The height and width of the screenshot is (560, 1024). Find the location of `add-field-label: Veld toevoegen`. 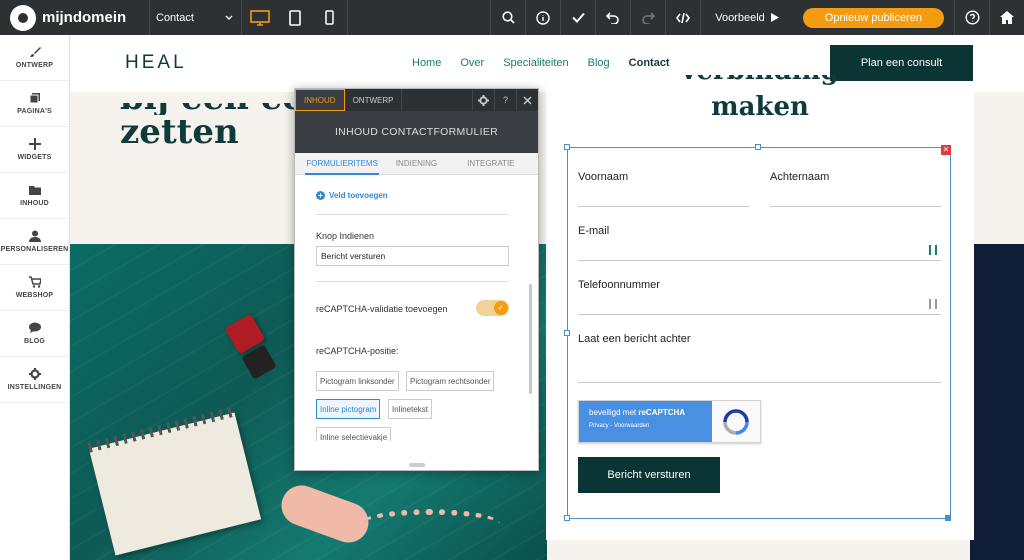

add-field-label: Veld toevoegen is located at coordinates (358, 195).